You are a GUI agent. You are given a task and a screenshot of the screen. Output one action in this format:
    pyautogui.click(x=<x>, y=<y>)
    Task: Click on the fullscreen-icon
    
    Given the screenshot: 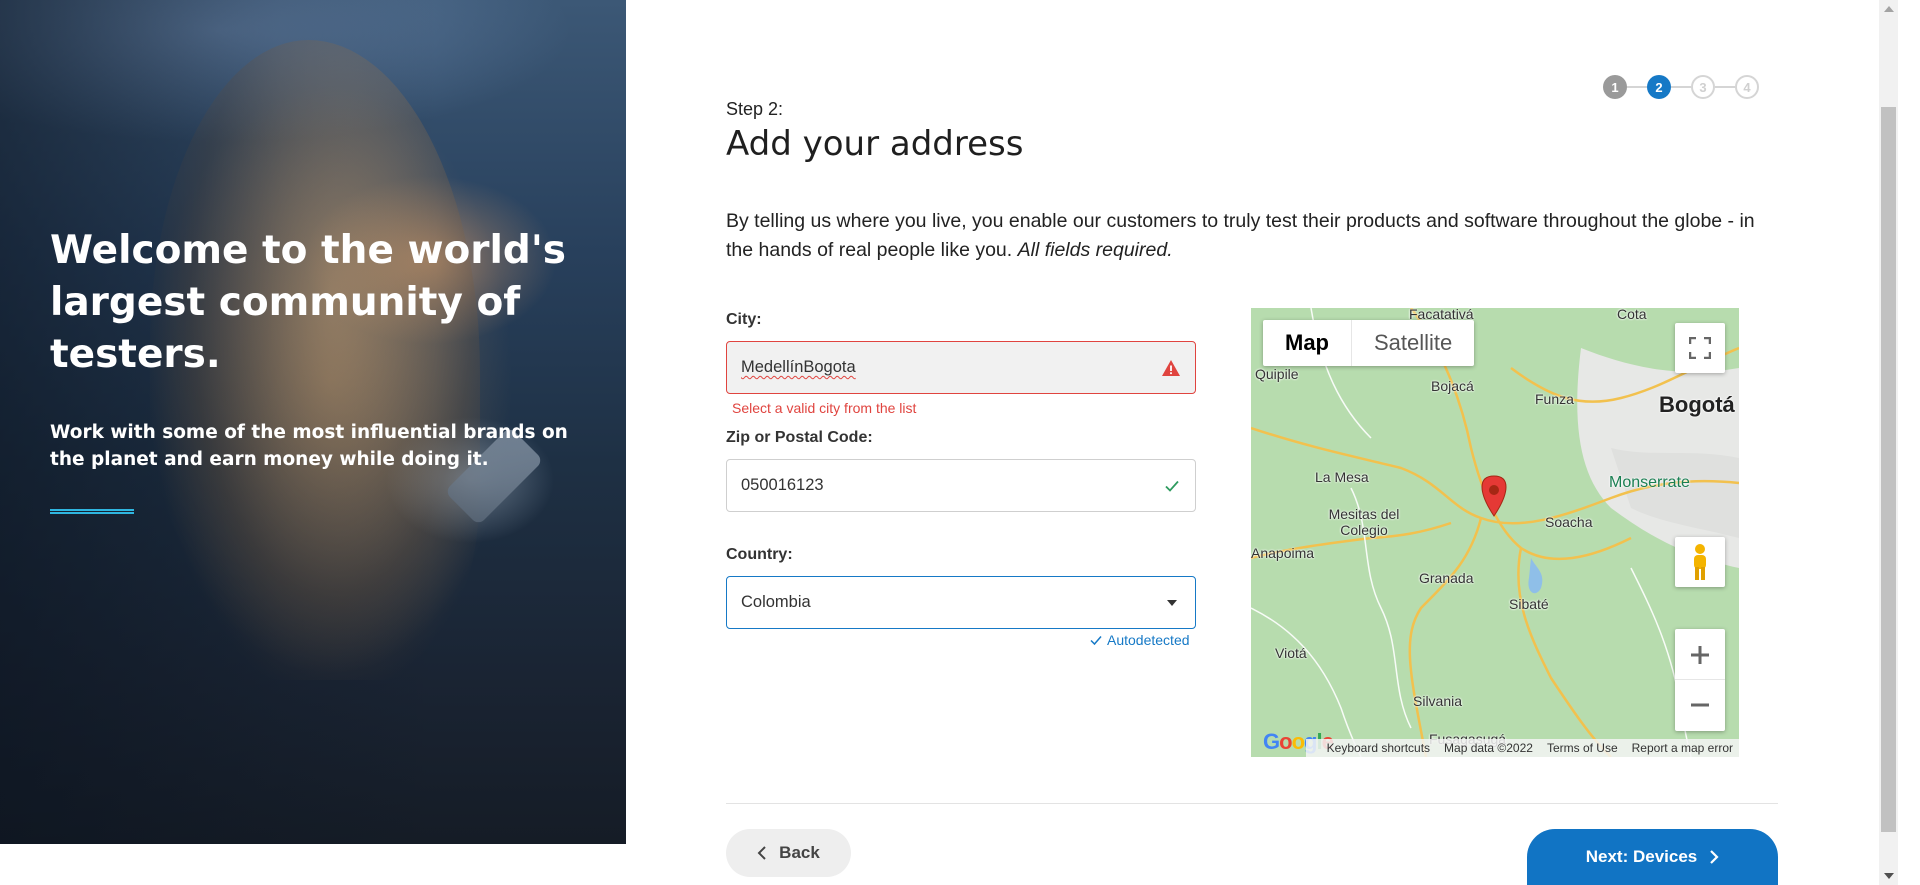 What is the action you would take?
    pyautogui.click(x=1700, y=348)
    